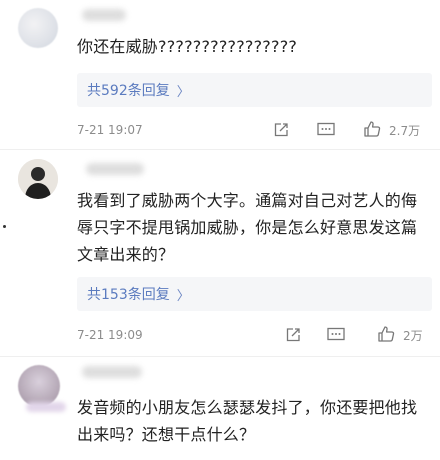 This screenshot has width=440, height=460. I want to click on view-replies-button: 共153条回复 〉, so click(254, 294).